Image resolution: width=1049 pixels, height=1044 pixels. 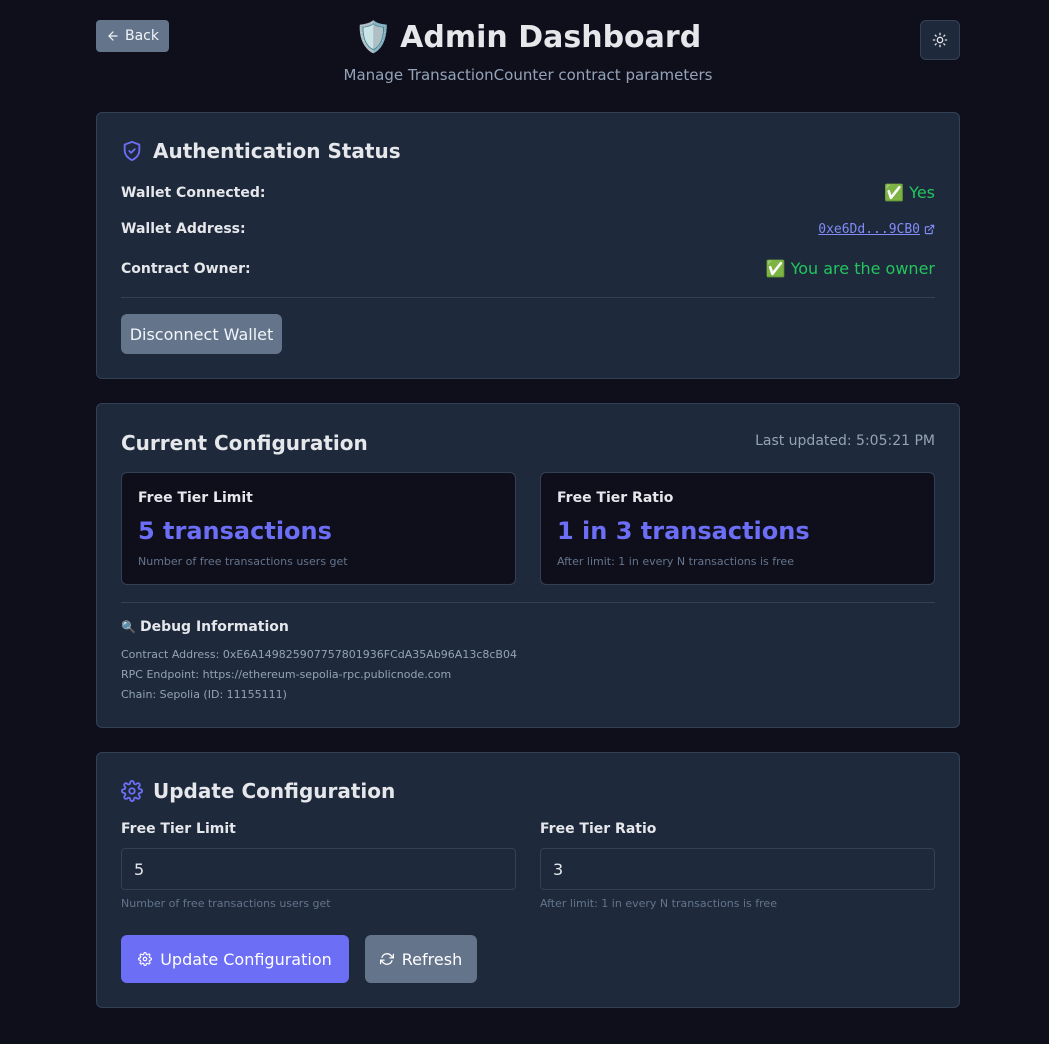 I want to click on wallet-address-link: 0xe6Dd...9CB0, so click(x=876, y=229).